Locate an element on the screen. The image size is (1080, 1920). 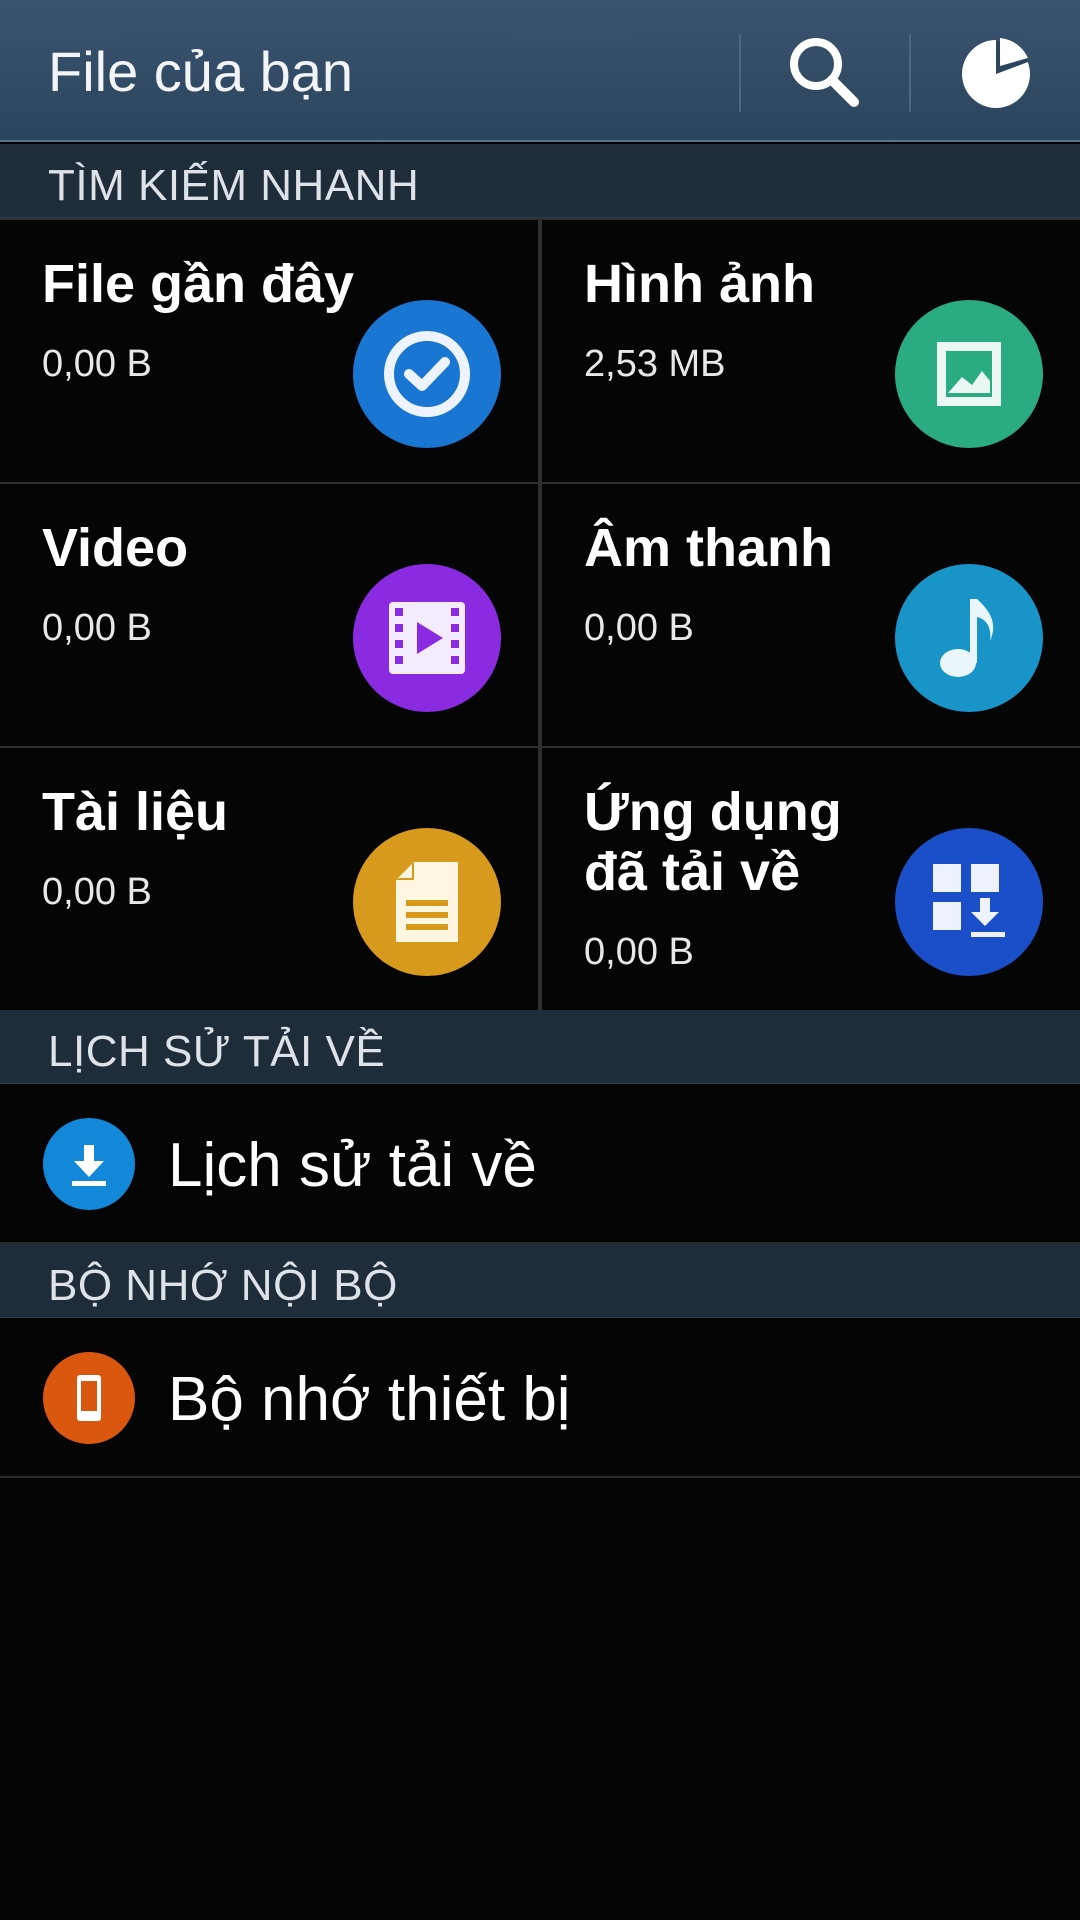
app-bar: File của bạn is located at coordinates (540, 71).